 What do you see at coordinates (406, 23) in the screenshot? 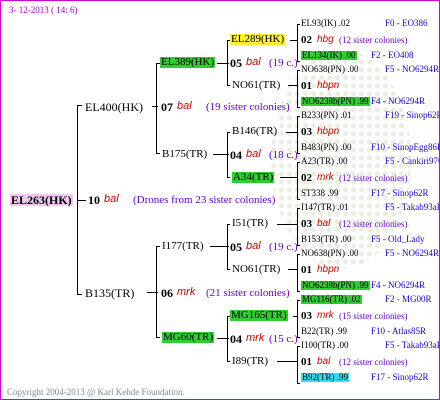
I see `ancestor-top-line-1: F0 - EO386` at bounding box center [406, 23].